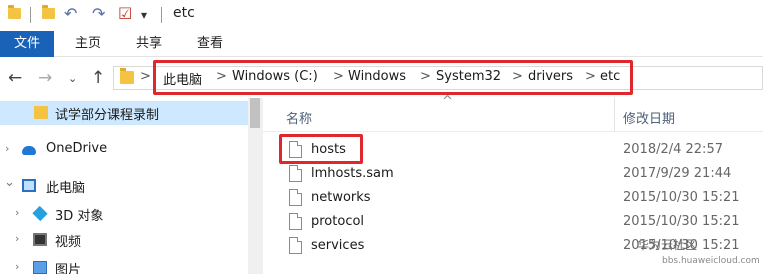 This screenshot has height=274, width=763. I want to click on file-row-protocol: protocol 2015/10/30 15:21, so click(513, 222).